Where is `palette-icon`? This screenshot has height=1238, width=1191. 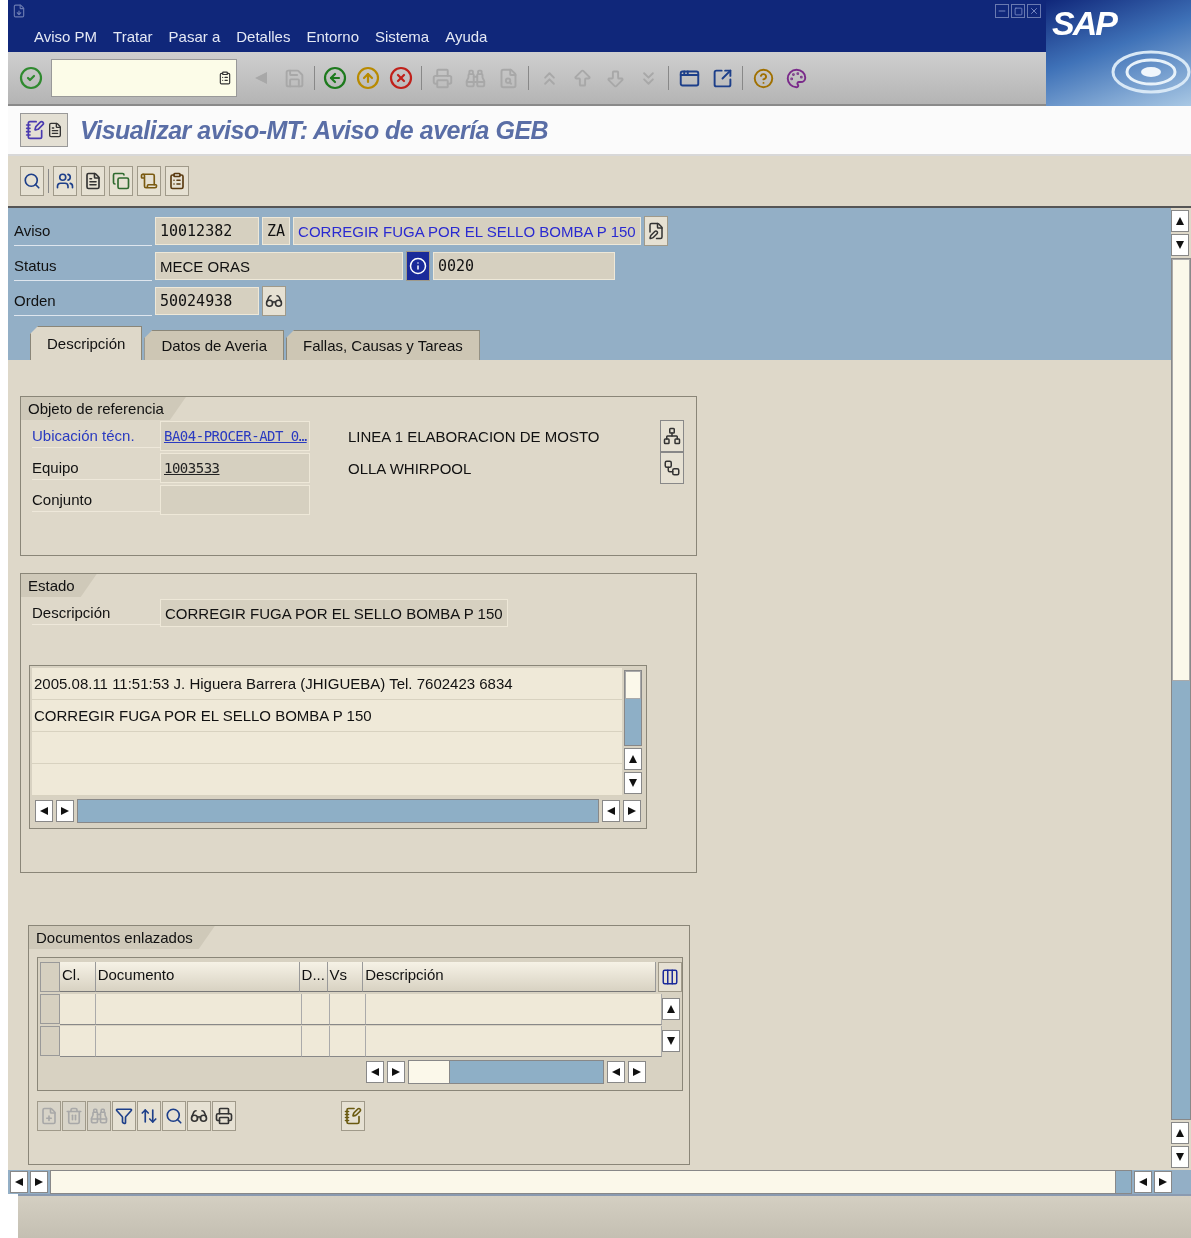 palette-icon is located at coordinates (796, 78).